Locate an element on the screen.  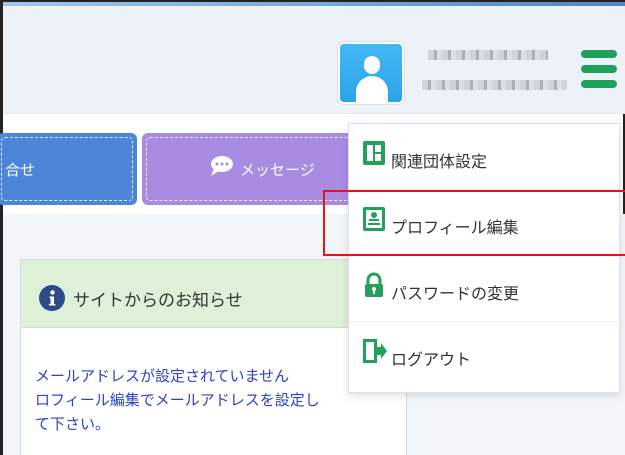
menu-item-logout: ログアウト is located at coordinates (484, 355).